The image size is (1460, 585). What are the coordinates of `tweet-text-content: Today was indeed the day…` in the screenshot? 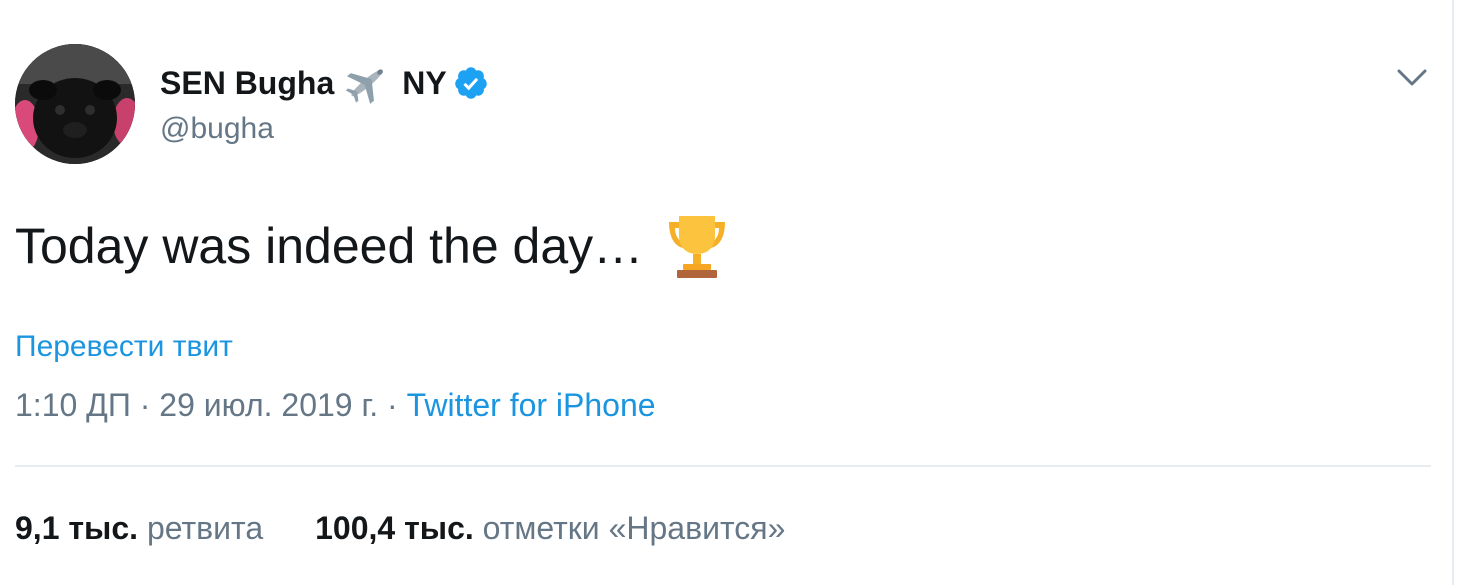 It's located at (329, 246).